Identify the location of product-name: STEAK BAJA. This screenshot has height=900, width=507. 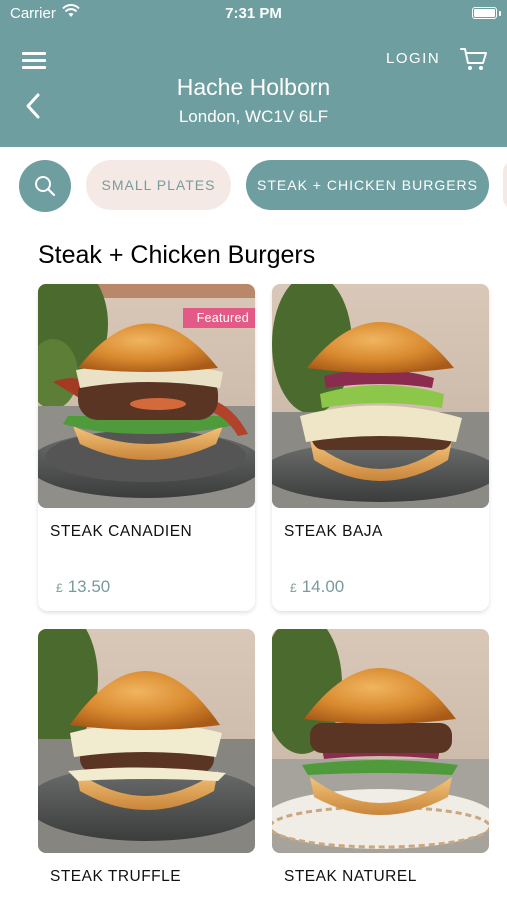
(333, 531).